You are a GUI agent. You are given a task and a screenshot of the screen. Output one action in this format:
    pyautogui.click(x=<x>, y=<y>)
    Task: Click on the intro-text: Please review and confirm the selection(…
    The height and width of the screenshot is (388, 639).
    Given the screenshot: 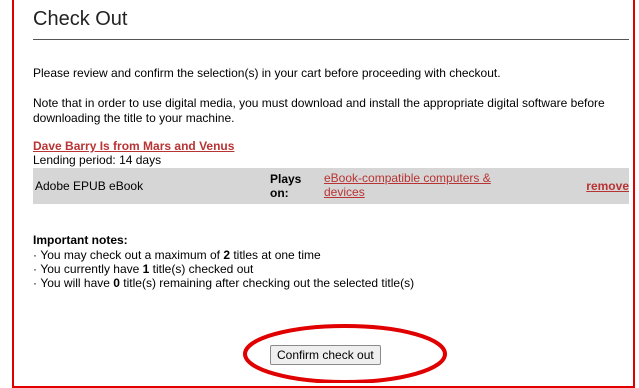 What is the action you would take?
    pyautogui.click(x=267, y=73)
    